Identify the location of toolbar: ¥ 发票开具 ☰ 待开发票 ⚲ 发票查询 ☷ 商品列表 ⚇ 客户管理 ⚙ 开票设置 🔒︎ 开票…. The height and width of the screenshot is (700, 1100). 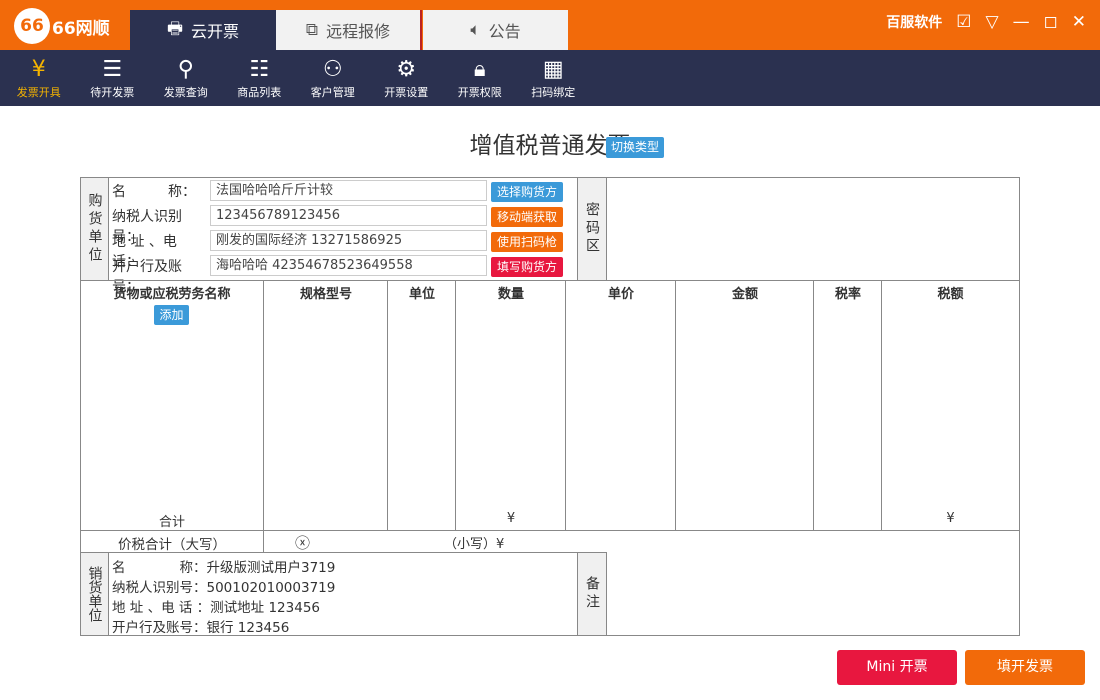
(550, 78).